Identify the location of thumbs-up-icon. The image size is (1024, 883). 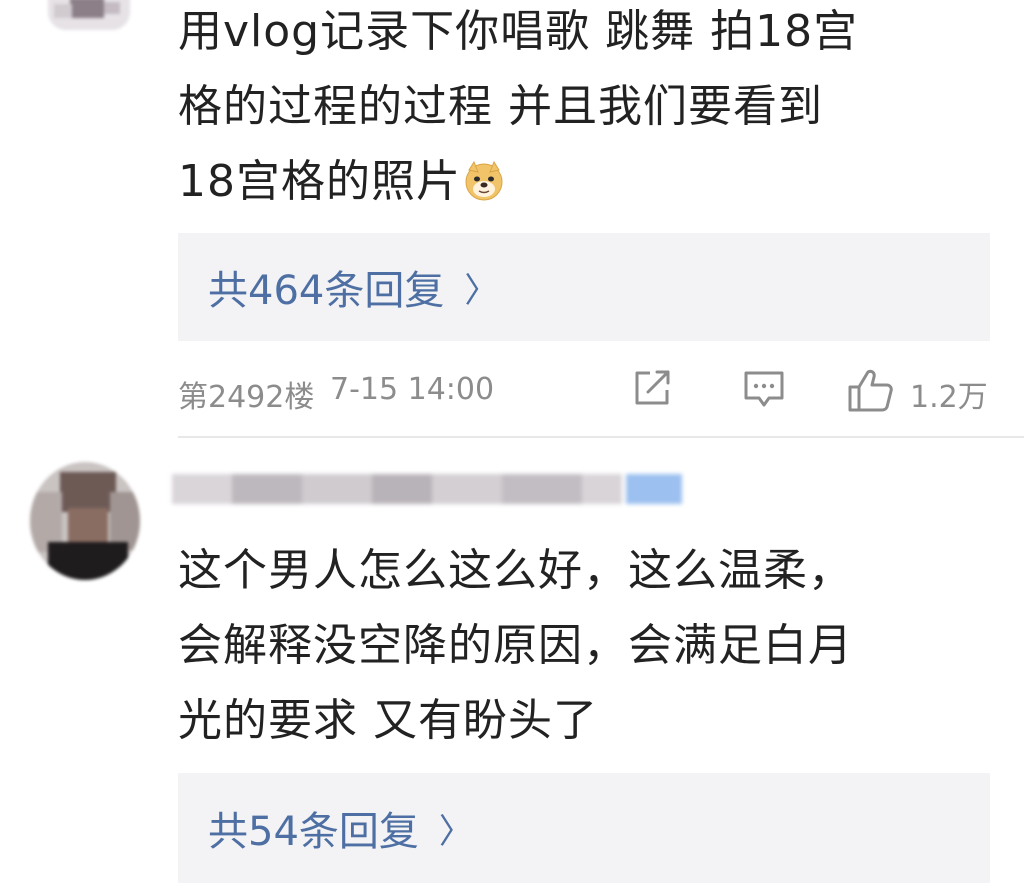
(871, 391).